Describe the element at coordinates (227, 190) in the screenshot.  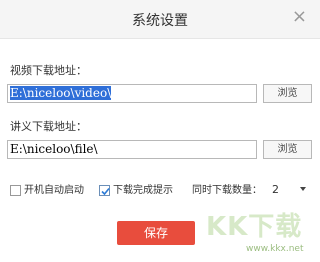
I see `concurrent-downloads-label: 同时下载数量：` at that location.